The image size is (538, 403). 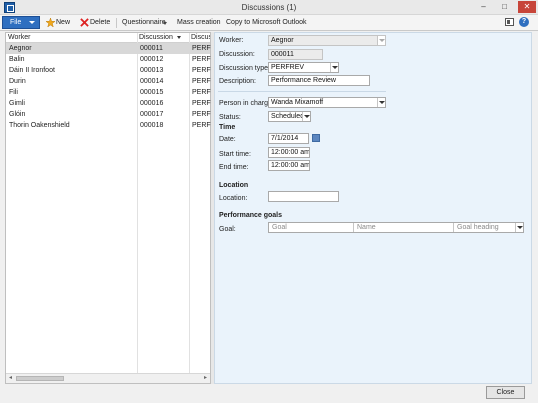 I want to click on help-icon: ?, so click(x=524, y=22).